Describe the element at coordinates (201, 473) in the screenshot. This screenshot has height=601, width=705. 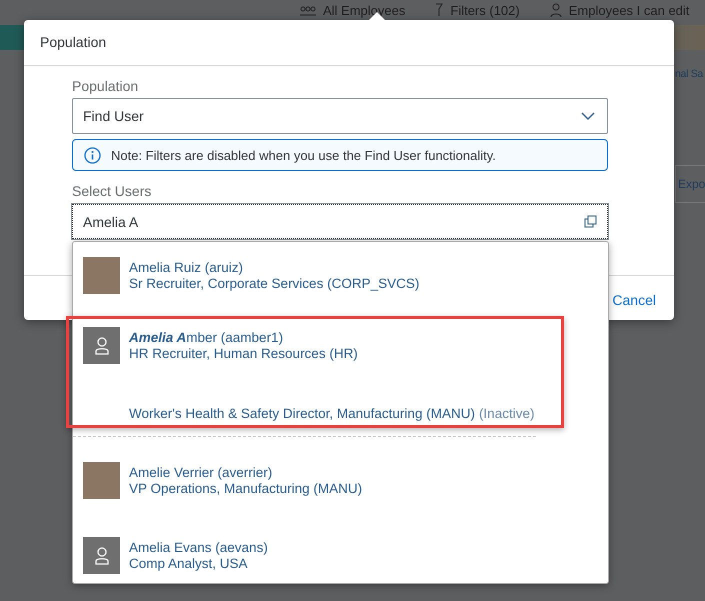
I see `user-name: Amelie Verrier (averrier)` at that location.